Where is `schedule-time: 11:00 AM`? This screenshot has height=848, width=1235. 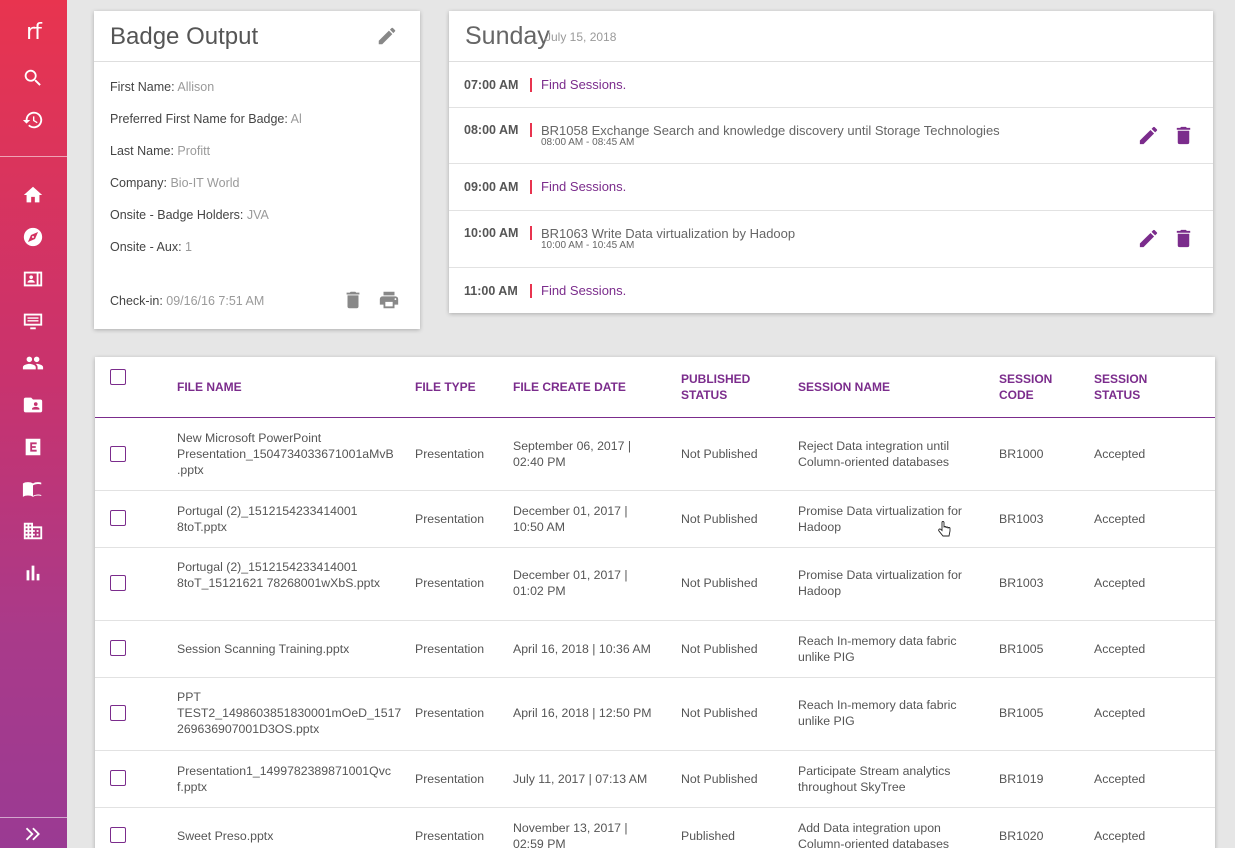
schedule-time: 11:00 AM is located at coordinates (491, 291).